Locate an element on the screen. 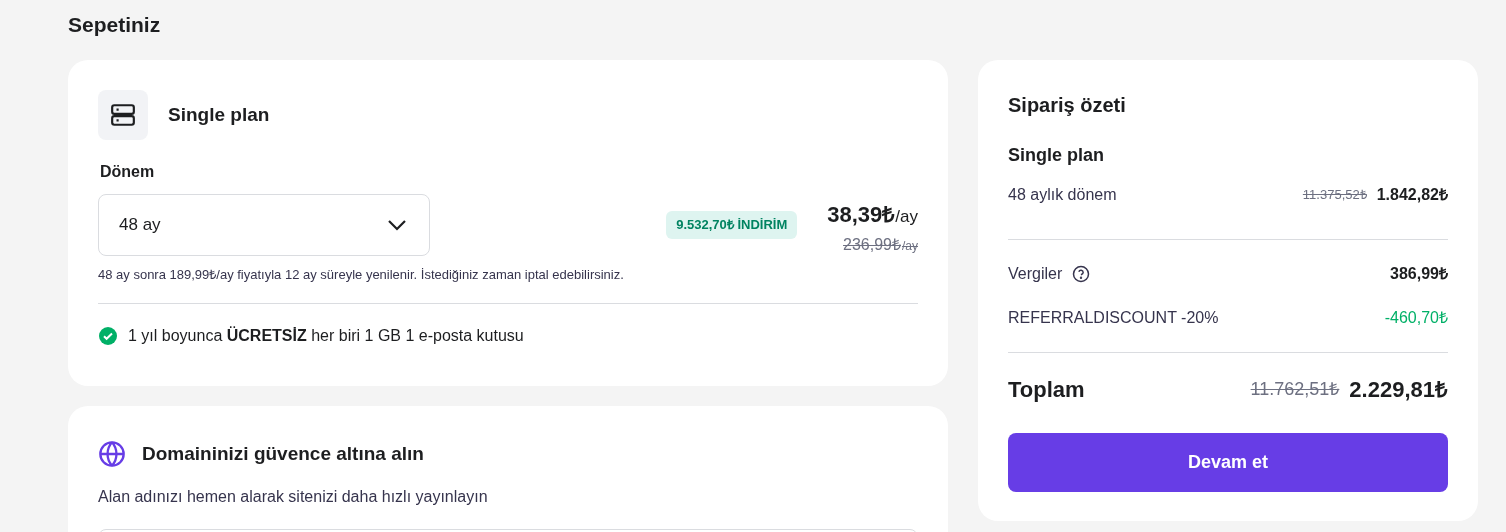  price-unit: /ay is located at coordinates (906, 217).